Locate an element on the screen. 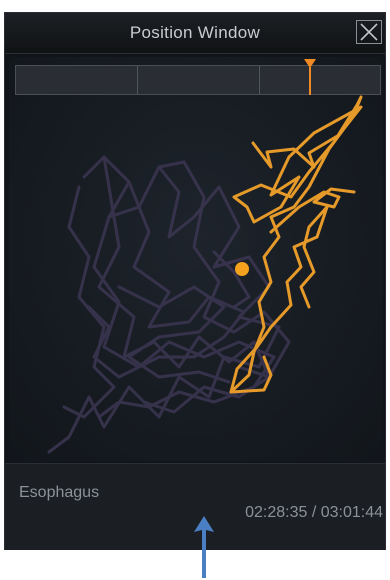  window-title: Position Window is located at coordinates (195, 32).